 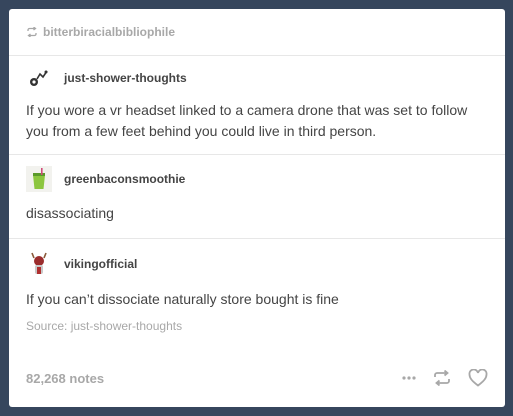 I want to click on source-link: Source: just-shower-thoughts, so click(x=257, y=326).